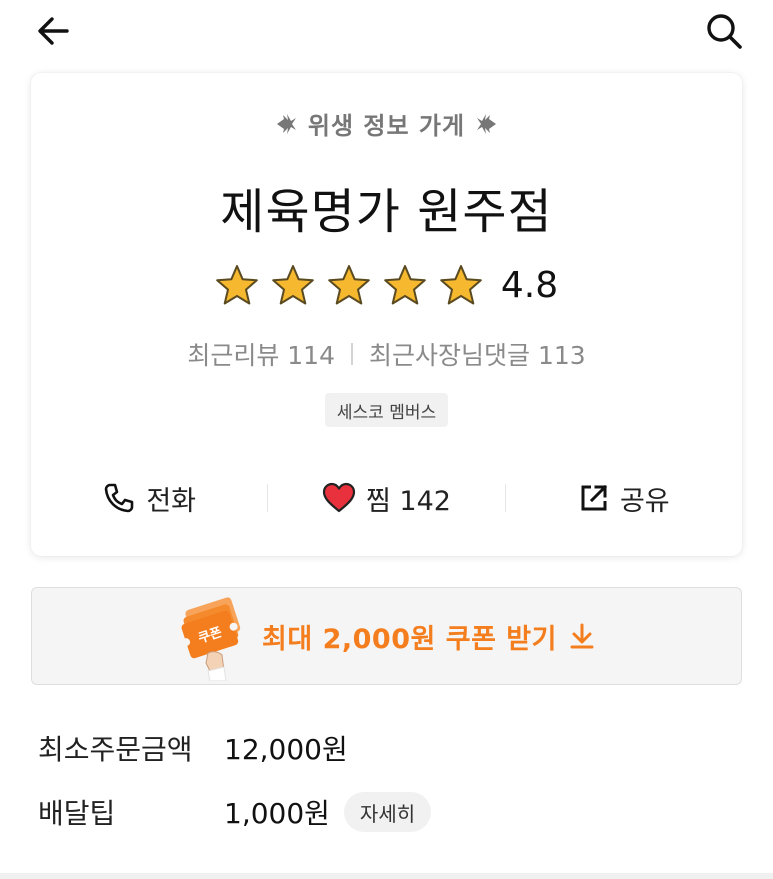  What do you see at coordinates (277, 813) in the screenshot?
I see `delivery-tip-value: 1,000원` at bounding box center [277, 813].